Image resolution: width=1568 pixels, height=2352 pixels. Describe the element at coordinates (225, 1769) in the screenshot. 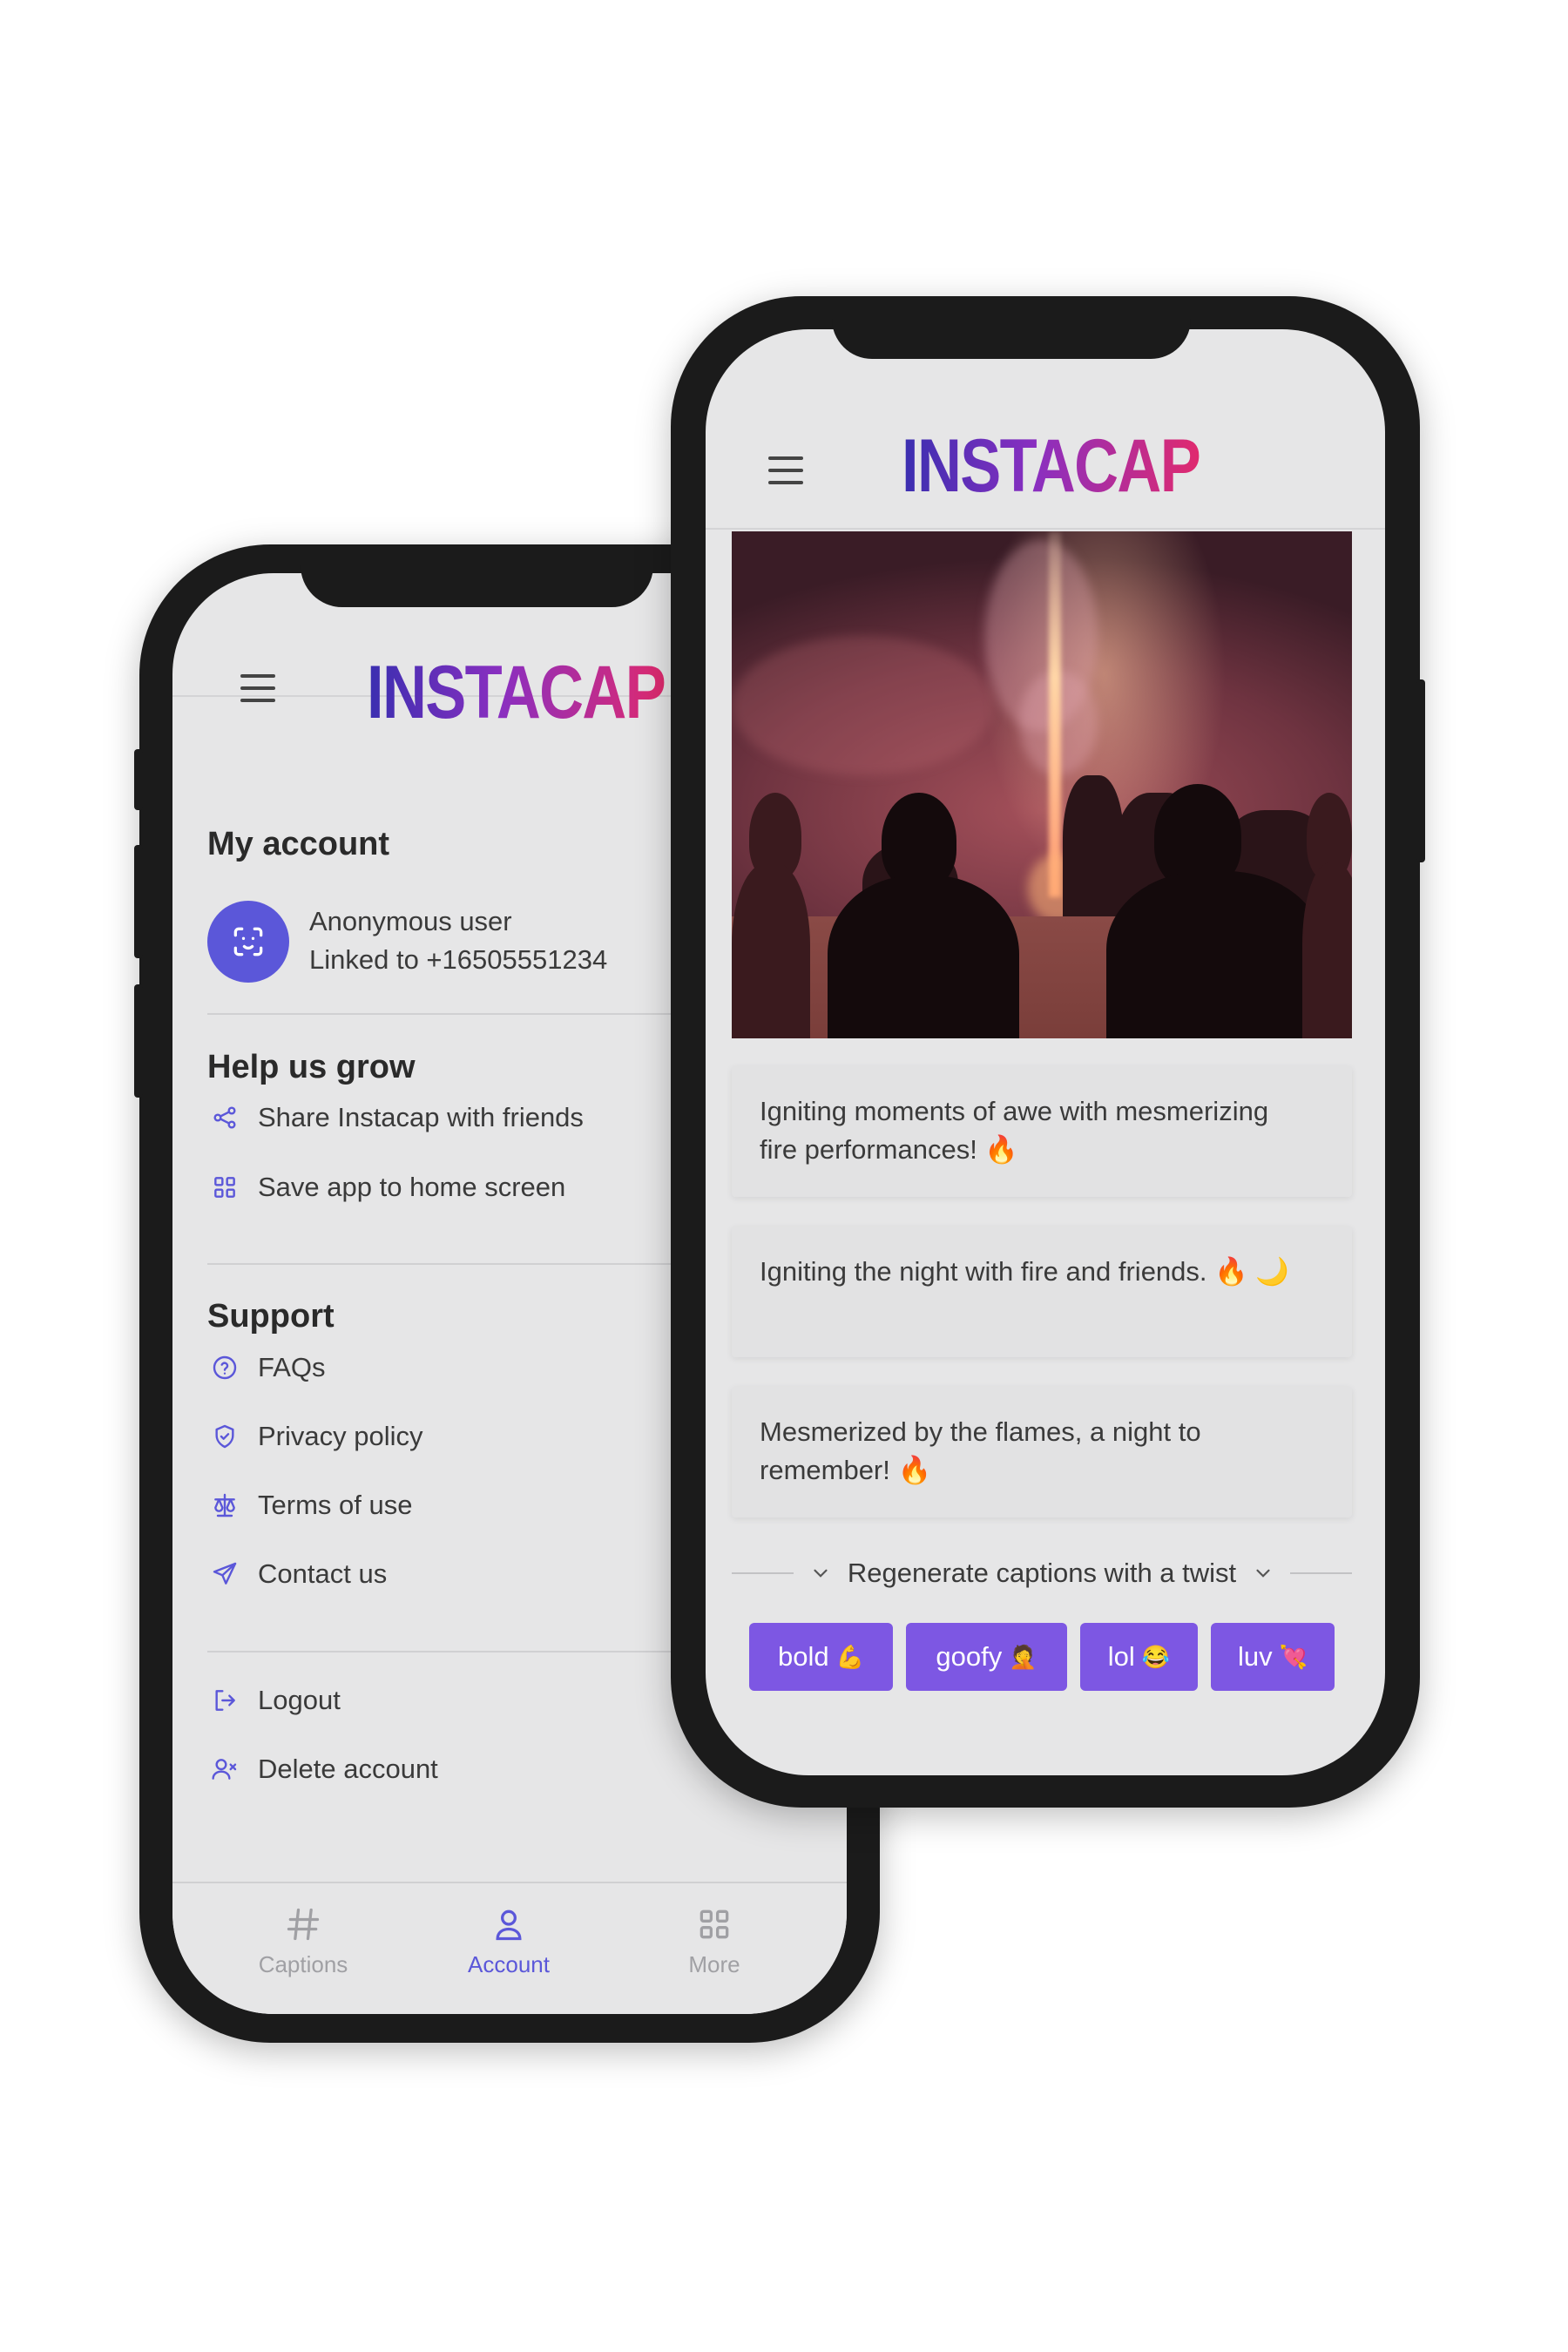

I see `user-remove-icon` at that location.